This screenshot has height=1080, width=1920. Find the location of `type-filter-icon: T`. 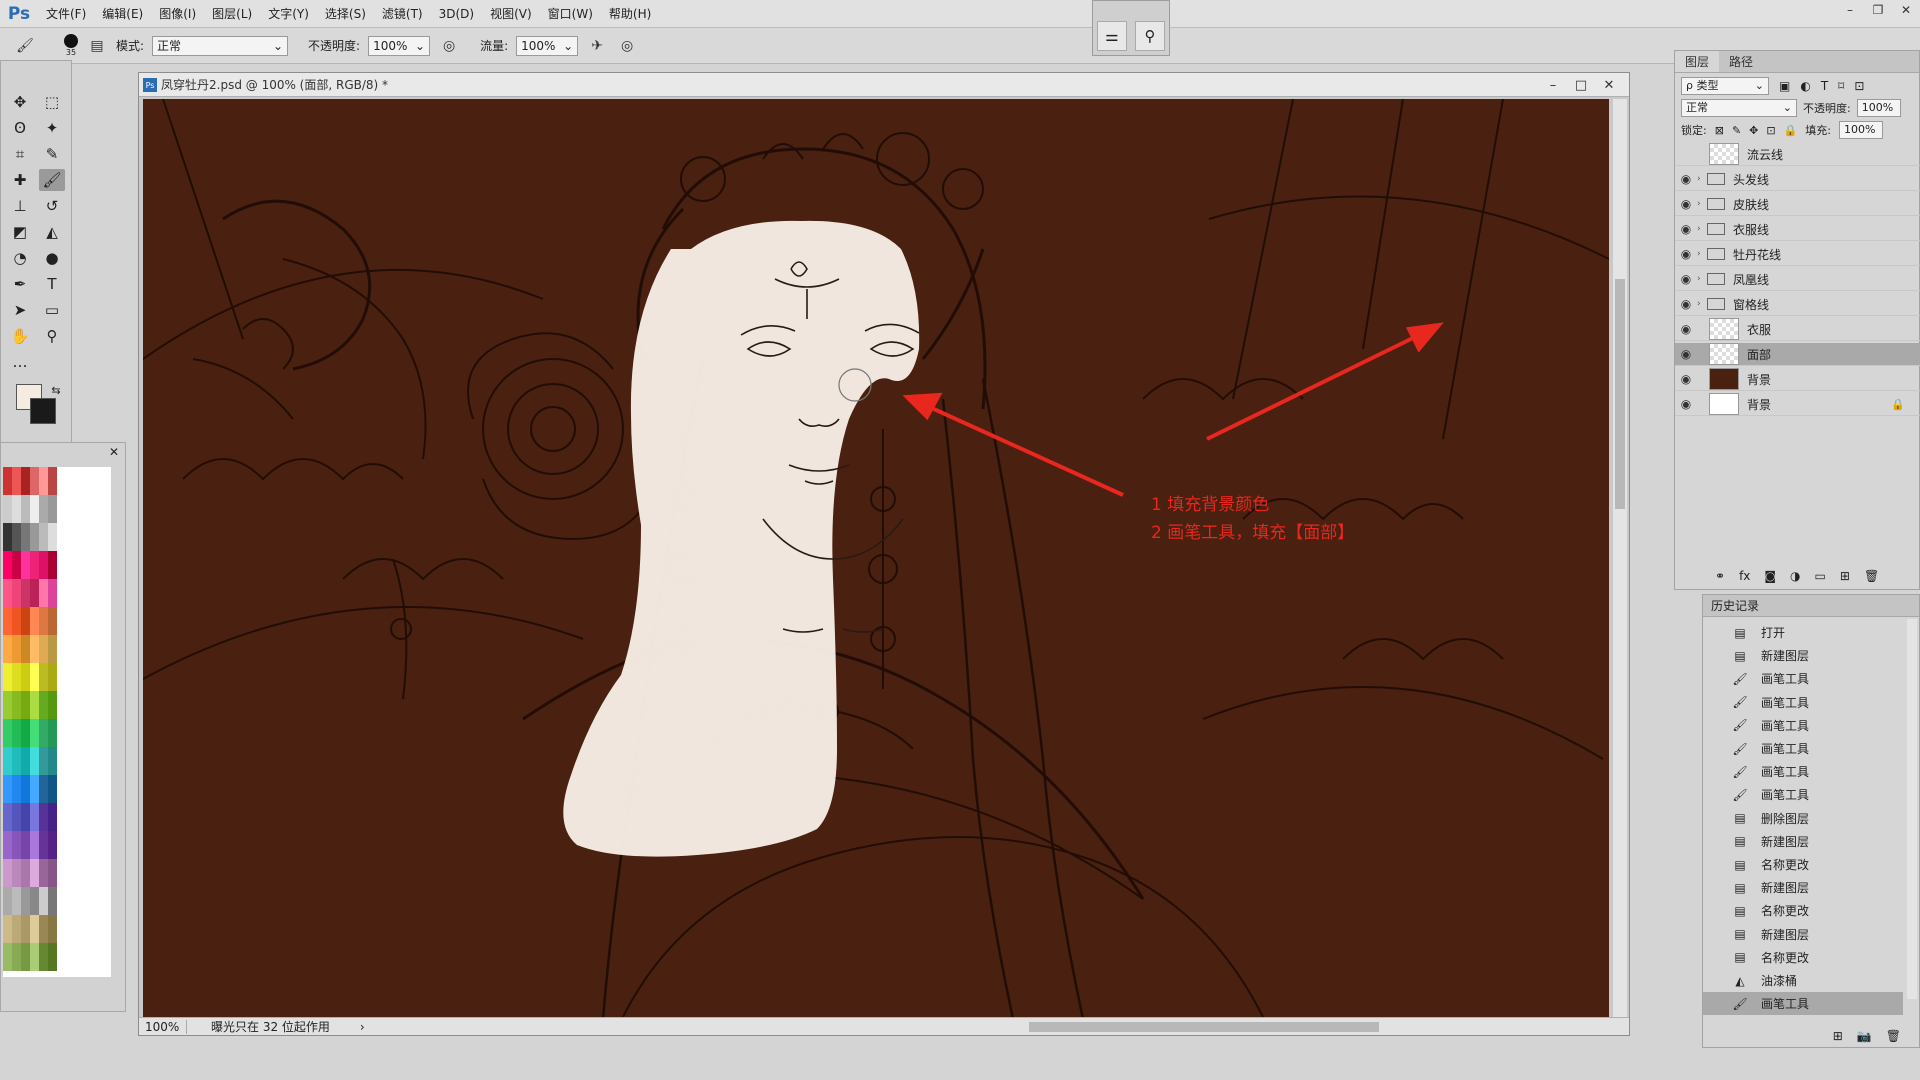

type-filter-icon: T is located at coordinates (1824, 86).